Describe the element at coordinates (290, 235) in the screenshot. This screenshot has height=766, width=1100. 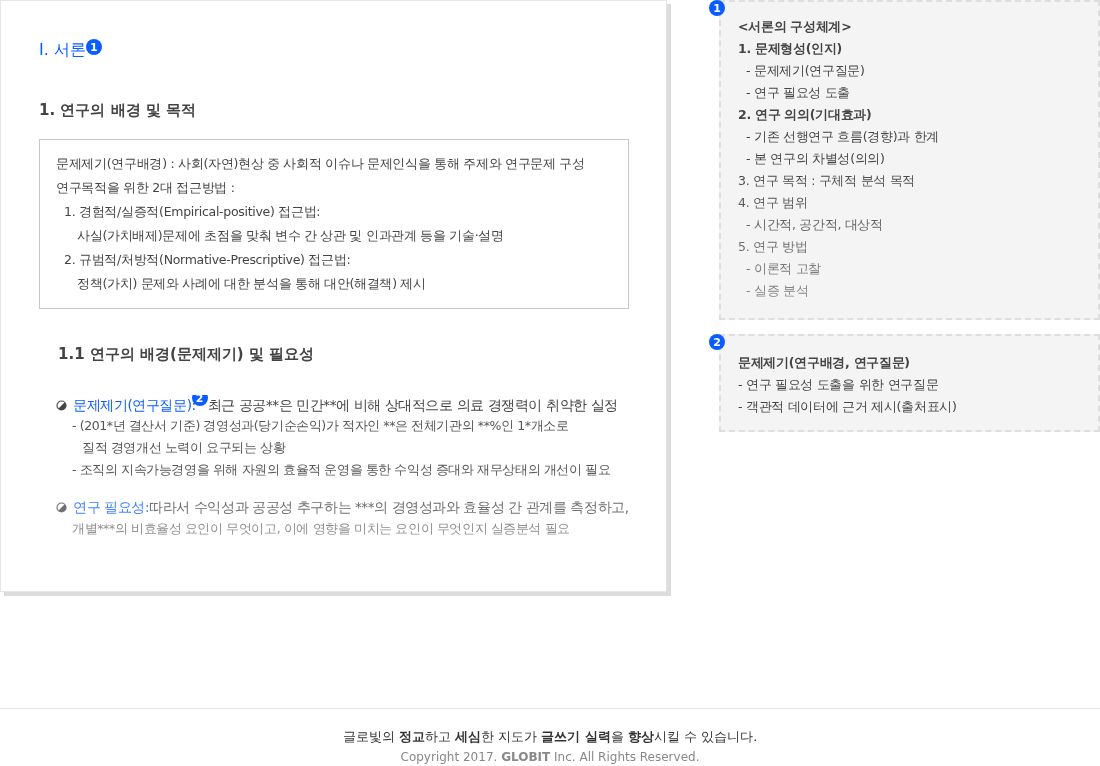
I see `summary-text: 사실(가치배제)문제에 초점을 맞춰 변수 간 상관 및 인과관계 등을 기술·설명` at that location.